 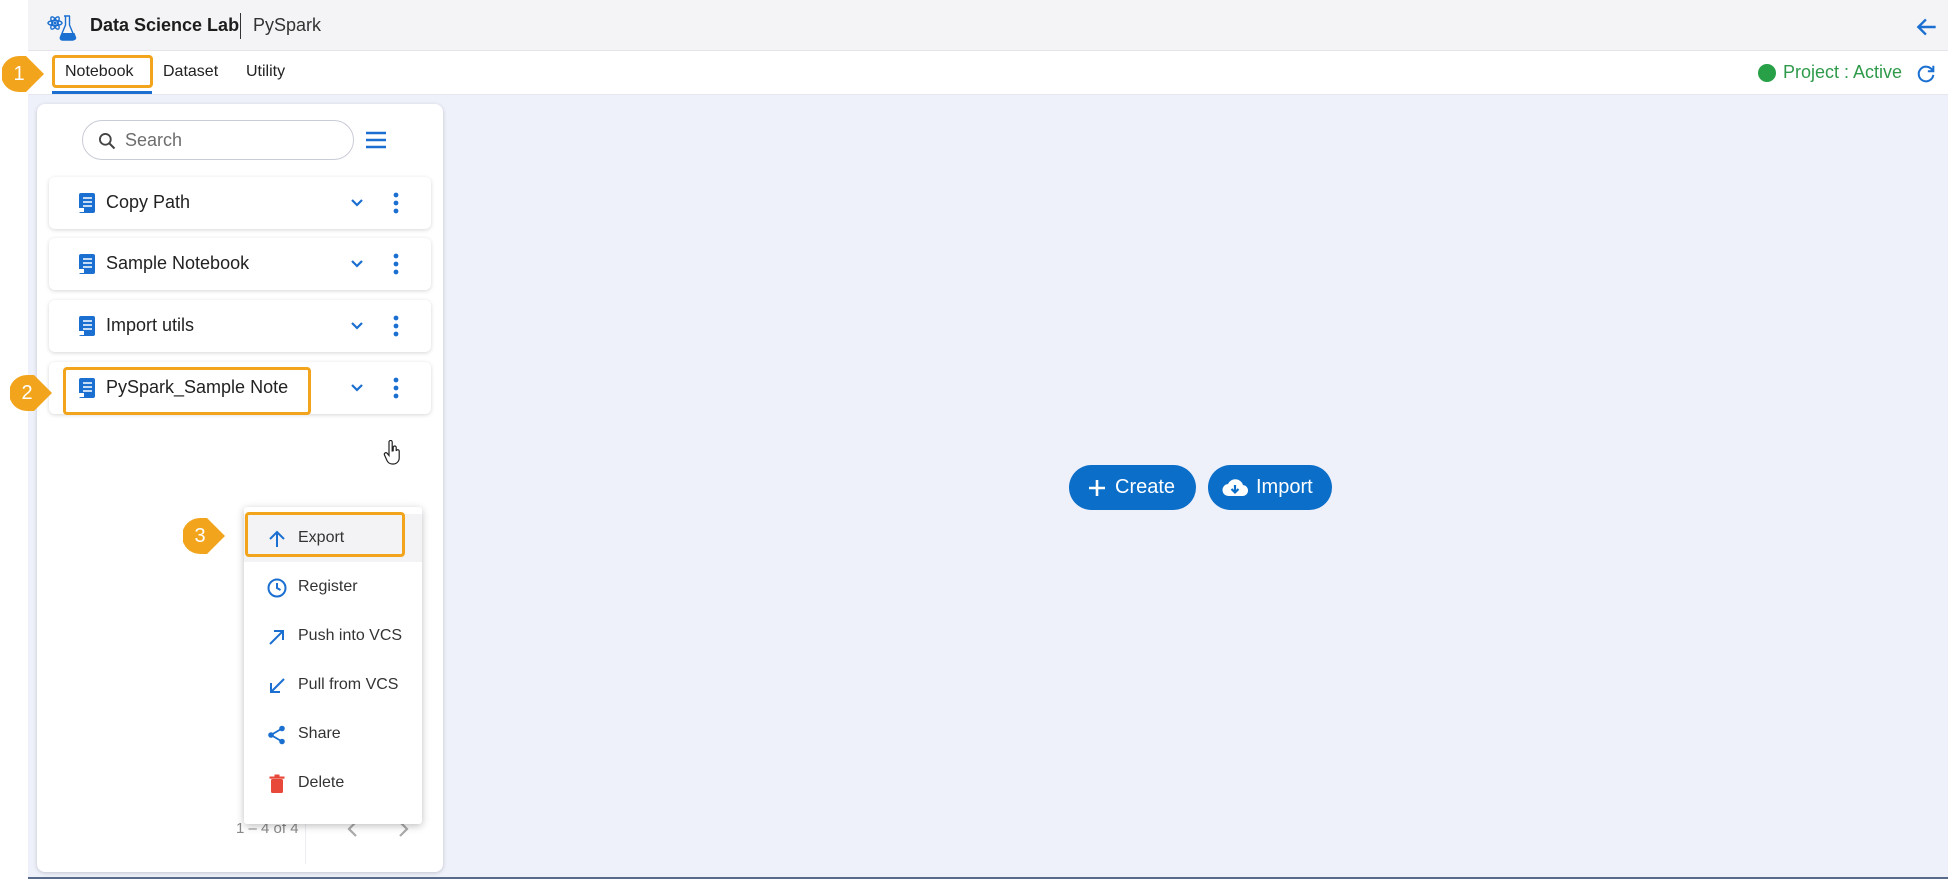 I want to click on step-badge-3: 3, so click(x=204, y=536).